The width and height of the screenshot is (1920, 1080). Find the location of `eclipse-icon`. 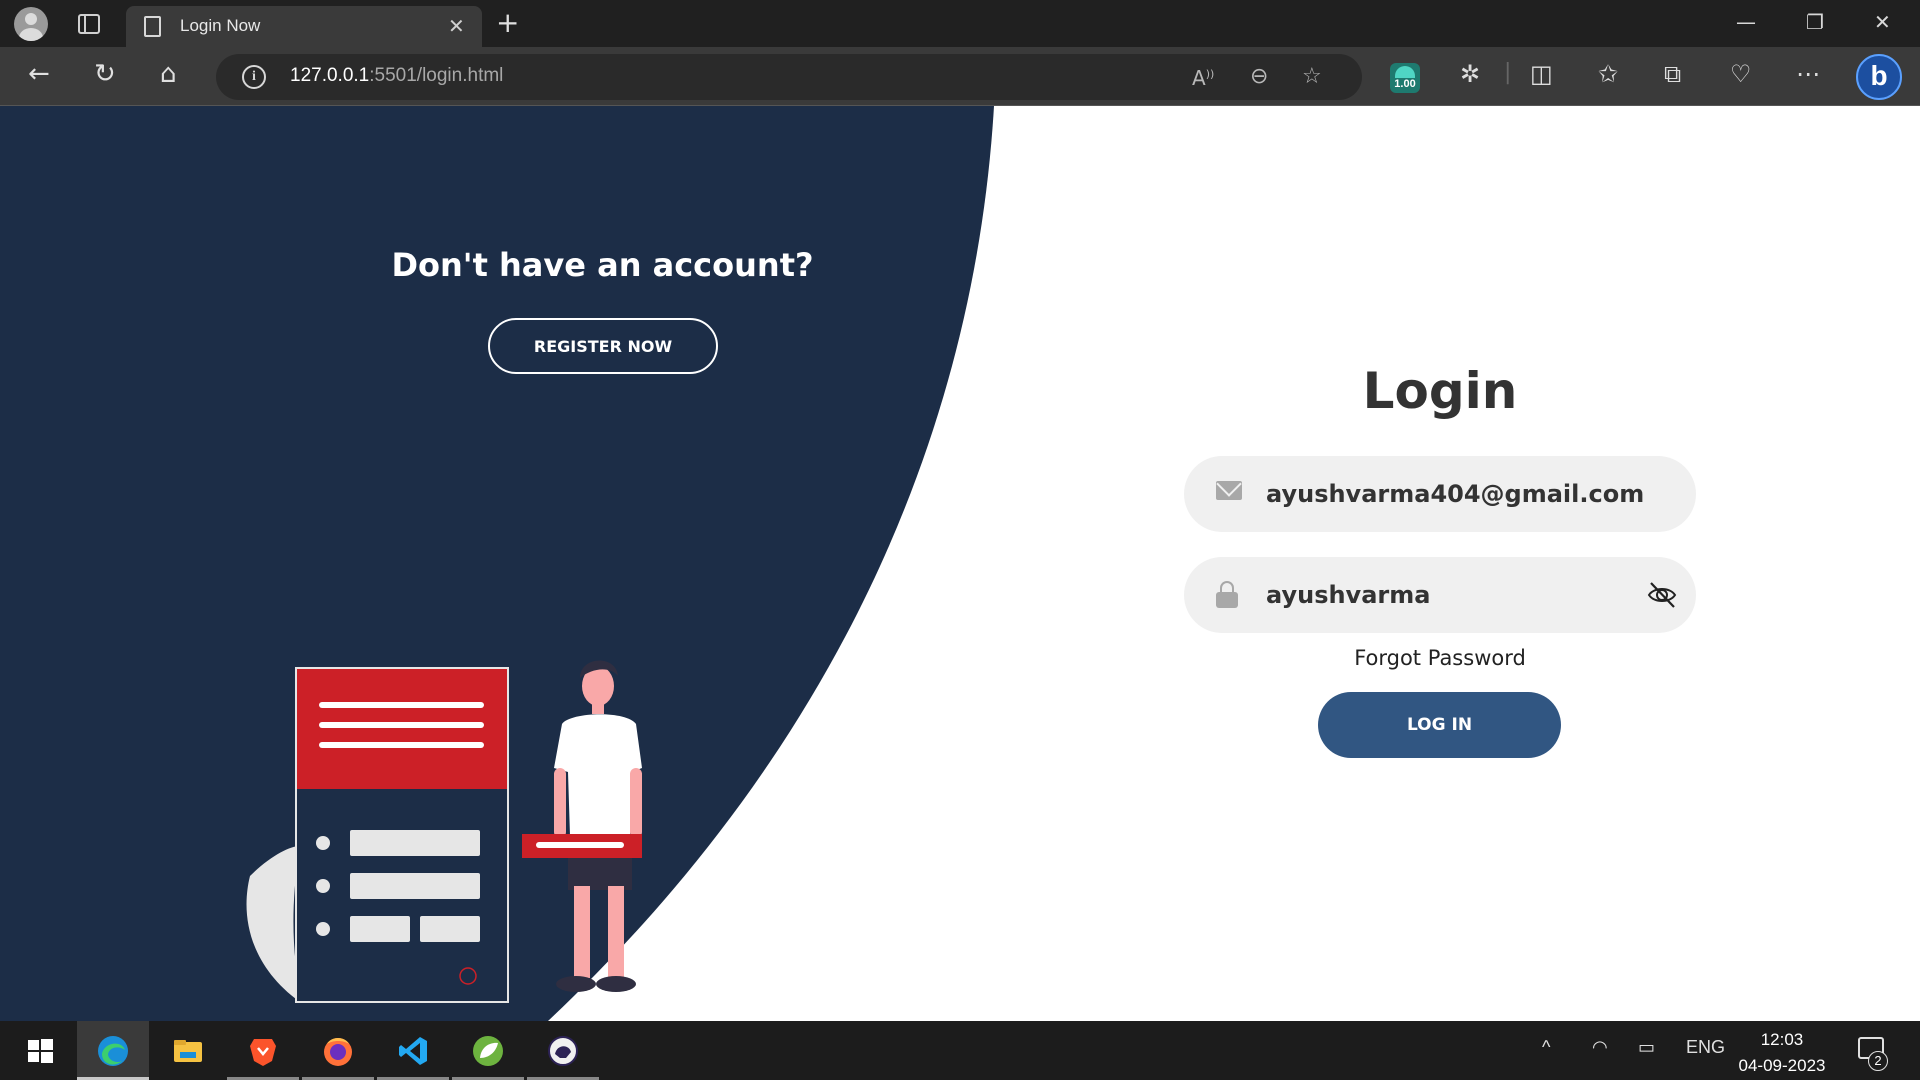

eclipse-icon is located at coordinates (563, 1051).